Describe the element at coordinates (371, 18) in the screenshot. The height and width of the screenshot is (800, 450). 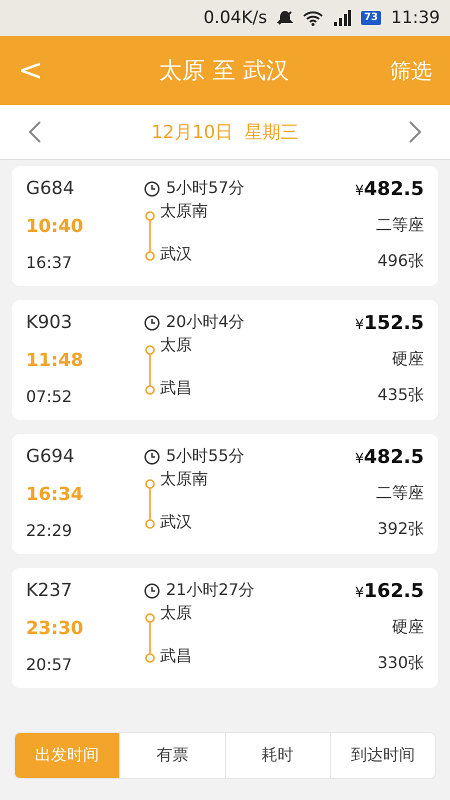
I see `battery-level: 73` at that location.